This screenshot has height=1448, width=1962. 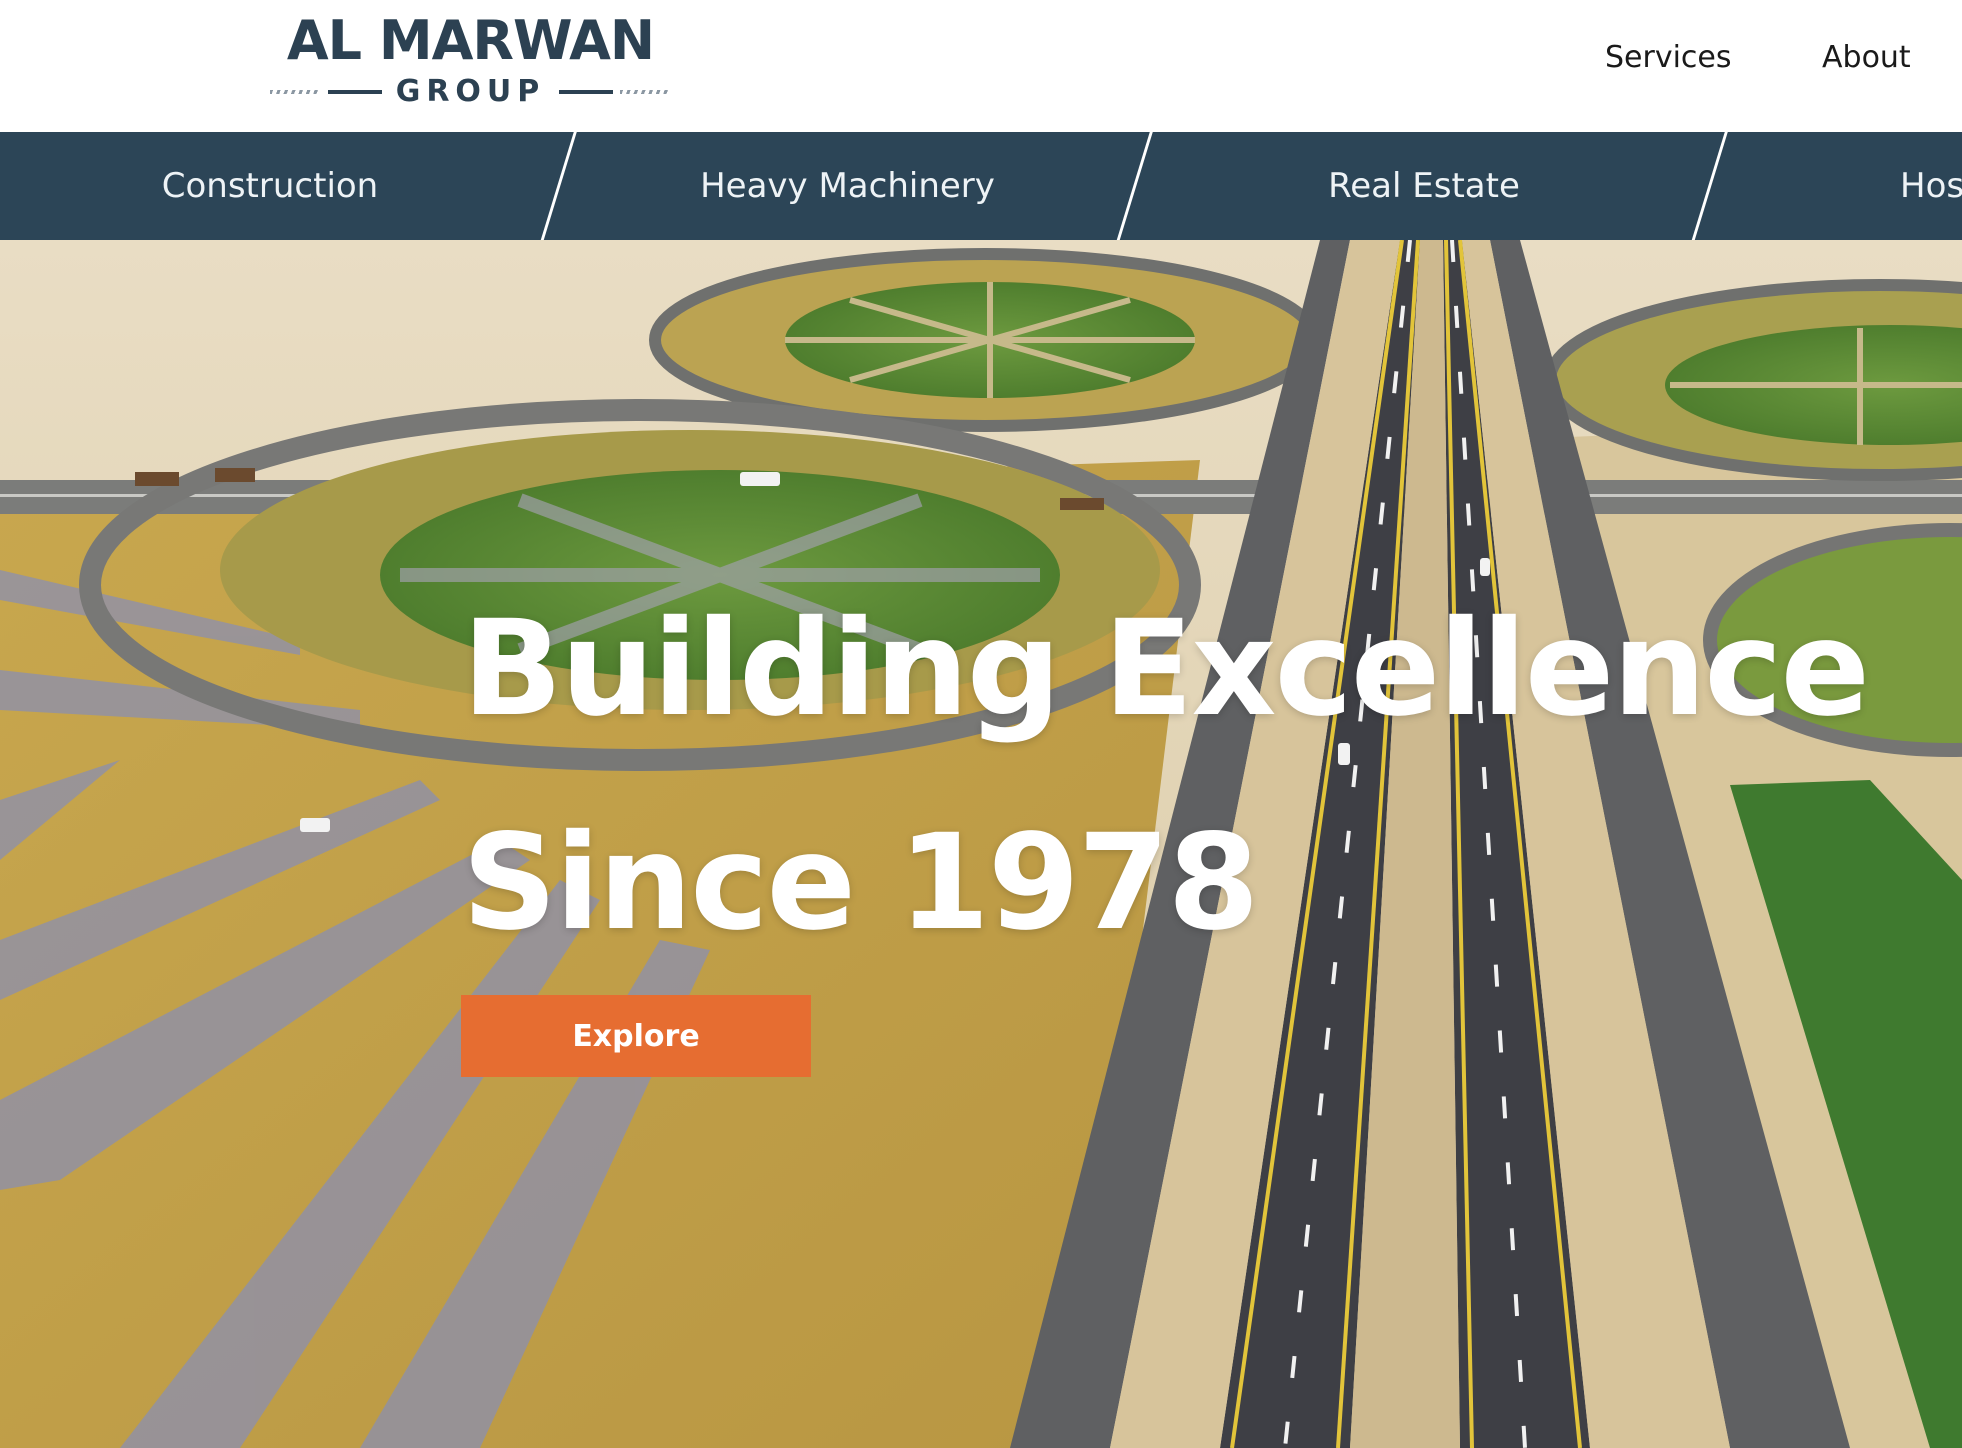 What do you see at coordinates (1931, 186) in the screenshot?
I see `category-hospitality: Hos` at bounding box center [1931, 186].